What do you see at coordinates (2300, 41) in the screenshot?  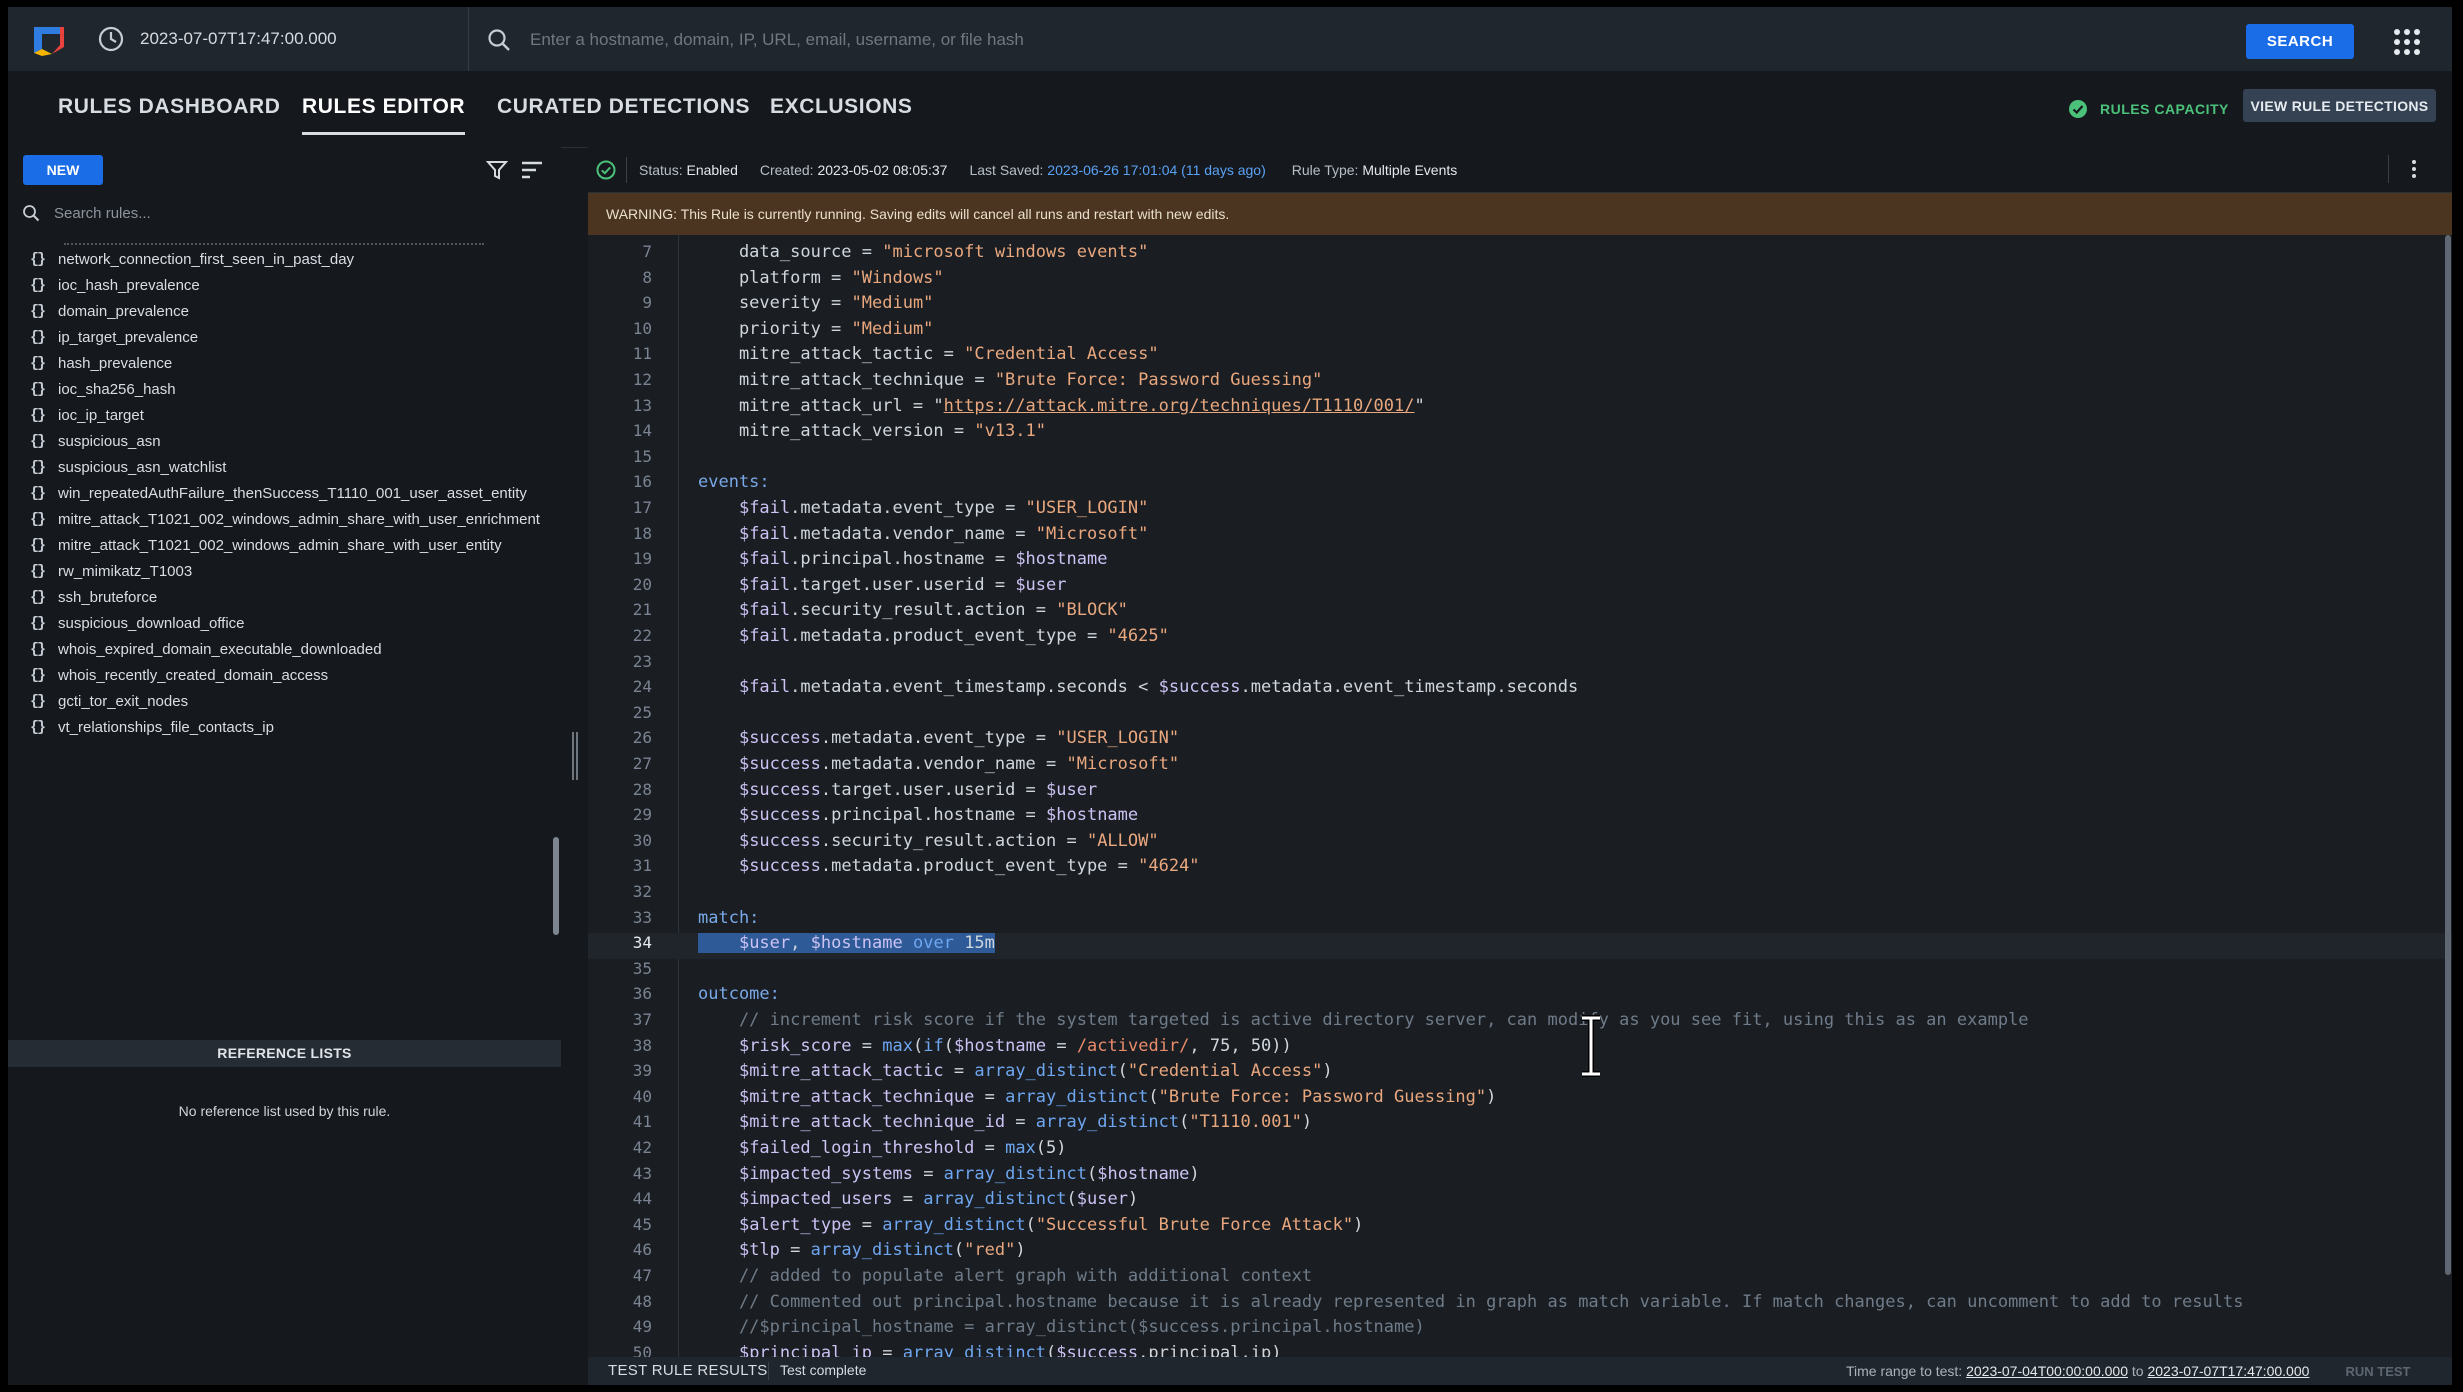 I see `search-button: SEARCH` at bounding box center [2300, 41].